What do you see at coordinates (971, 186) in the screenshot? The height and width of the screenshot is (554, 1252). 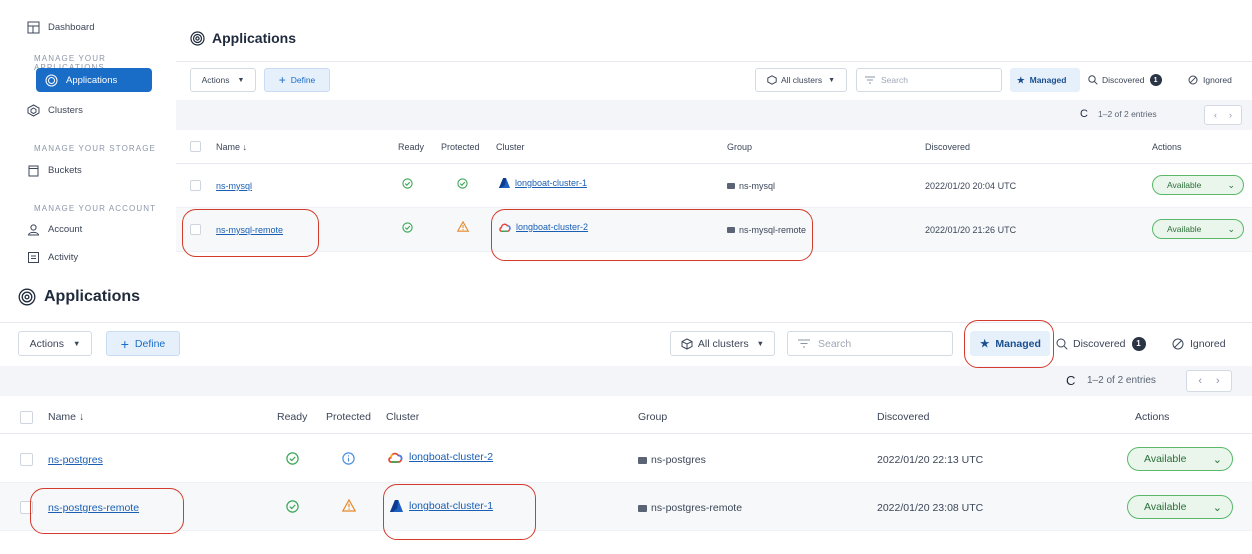 I see `discovered-time: 2022/01/20 20:04 UTC` at bounding box center [971, 186].